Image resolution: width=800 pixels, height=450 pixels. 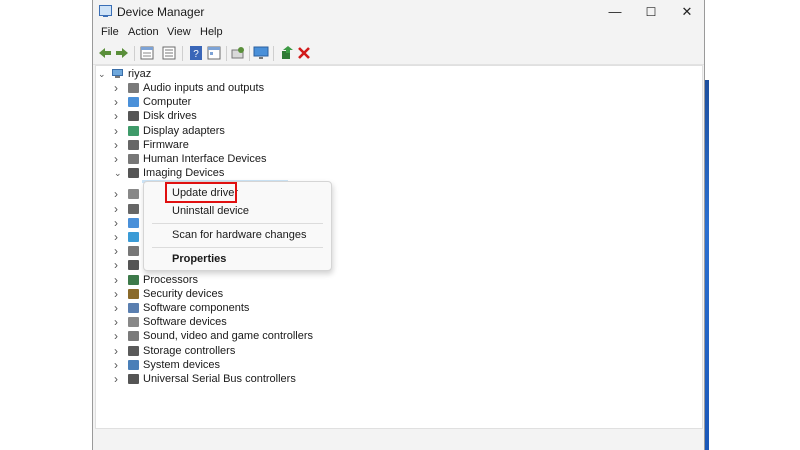 What do you see at coordinates (133, 322) in the screenshot?
I see `software-device-icon` at bounding box center [133, 322].